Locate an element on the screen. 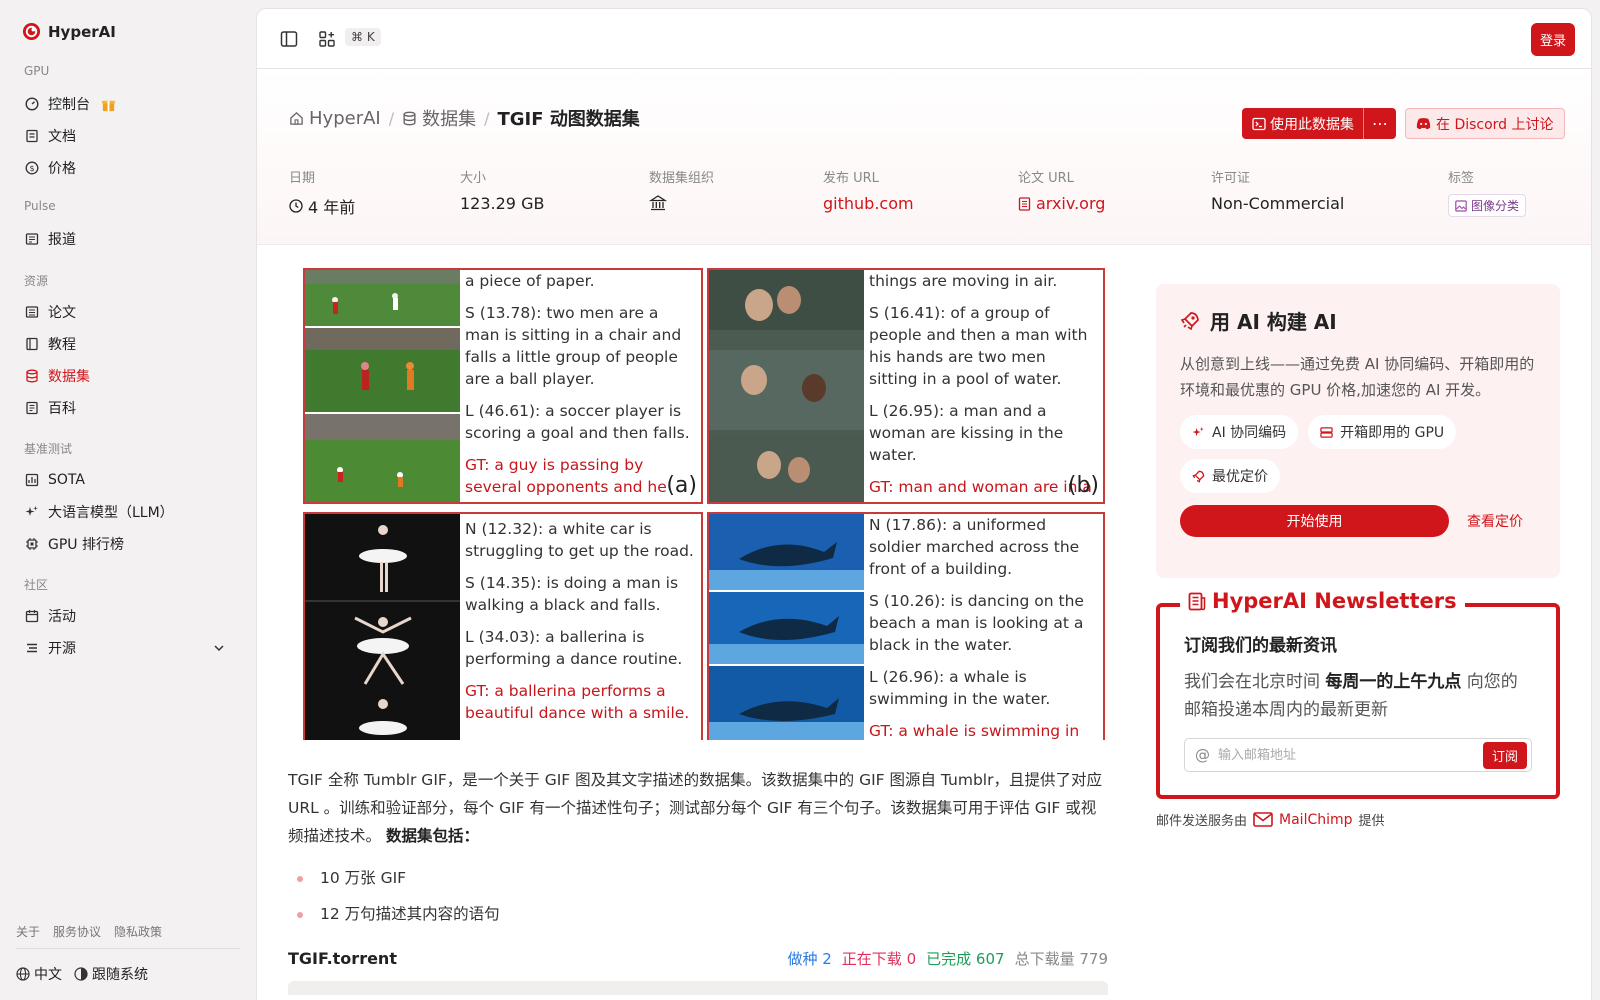 Image resolution: width=1600 pixels, height=1000 pixels. mailchimp-pre: 邮件发送服务由 is located at coordinates (1202, 821).